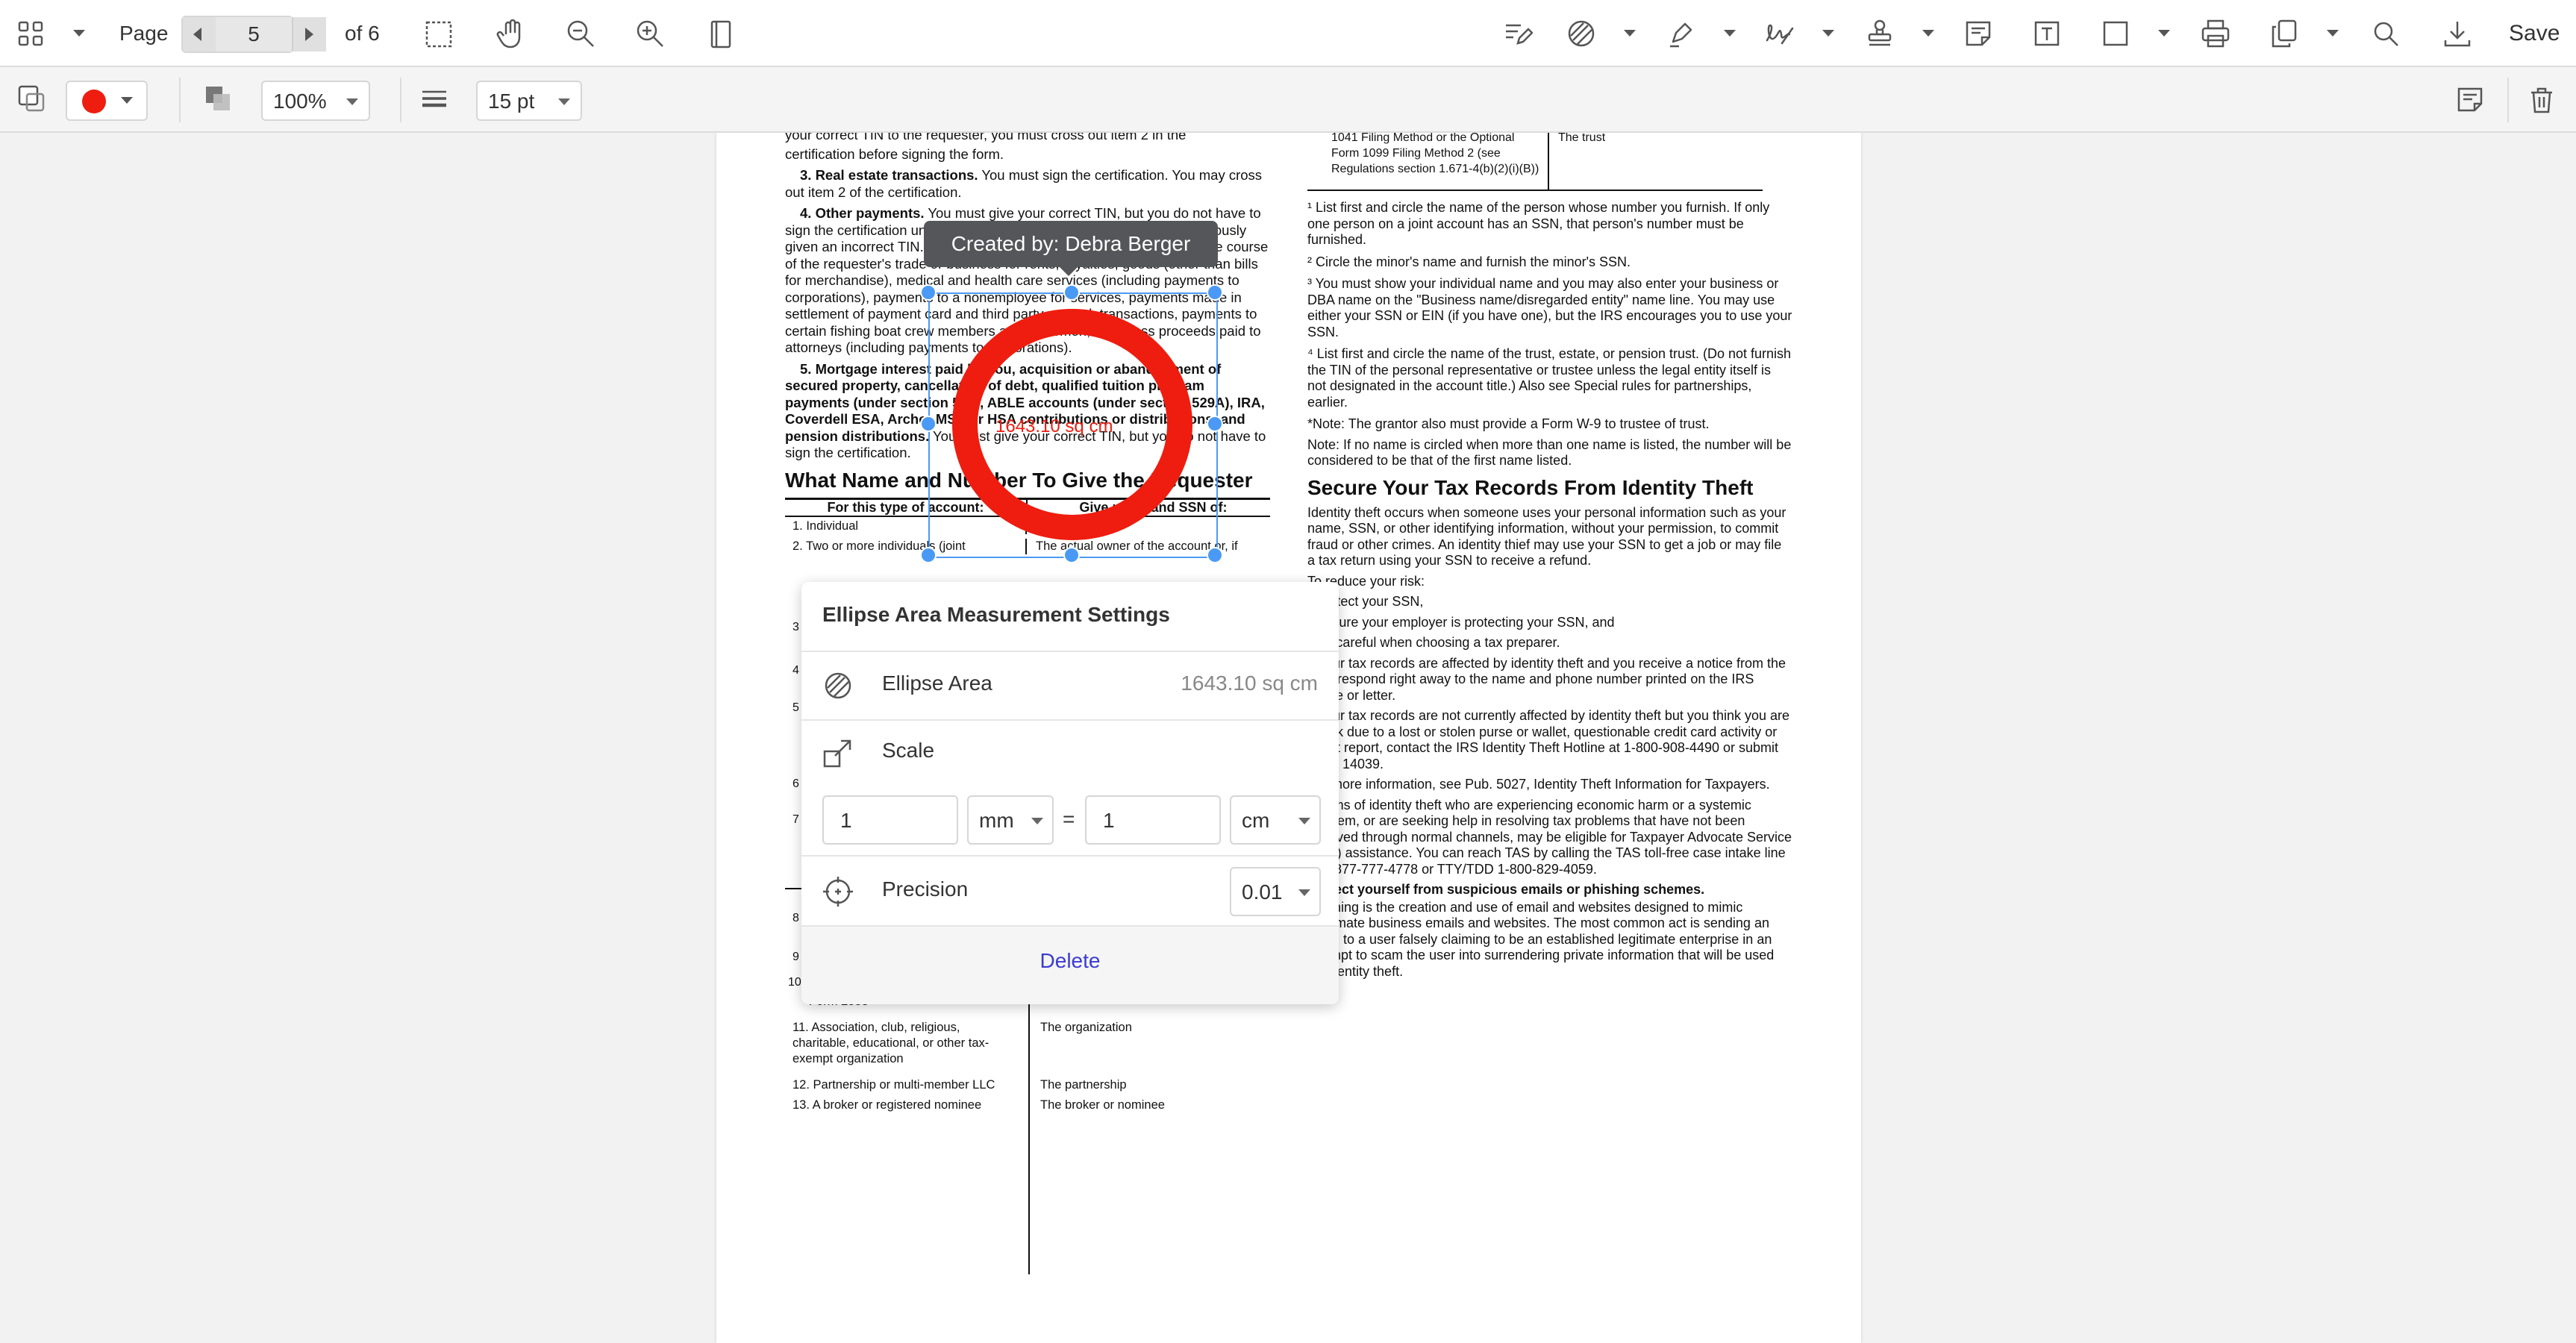 Image resolution: width=2576 pixels, height=1343 pixels. I want to click on table-cell: The partnership, so click(1083, 1085).